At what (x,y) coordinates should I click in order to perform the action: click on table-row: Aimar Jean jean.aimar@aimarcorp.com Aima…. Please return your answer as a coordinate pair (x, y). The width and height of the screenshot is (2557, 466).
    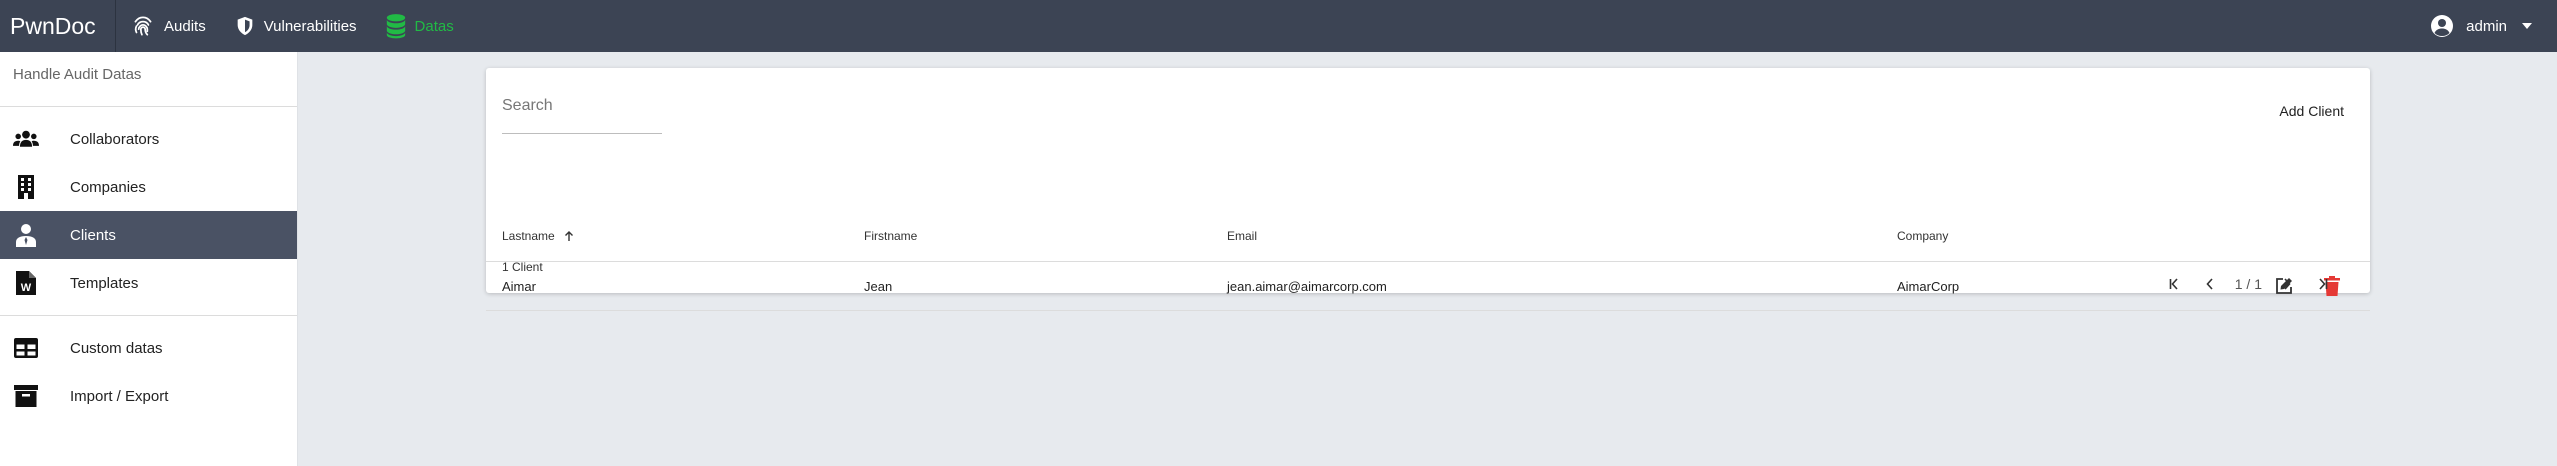
    Looking at the image, I should click on (1428, 286).